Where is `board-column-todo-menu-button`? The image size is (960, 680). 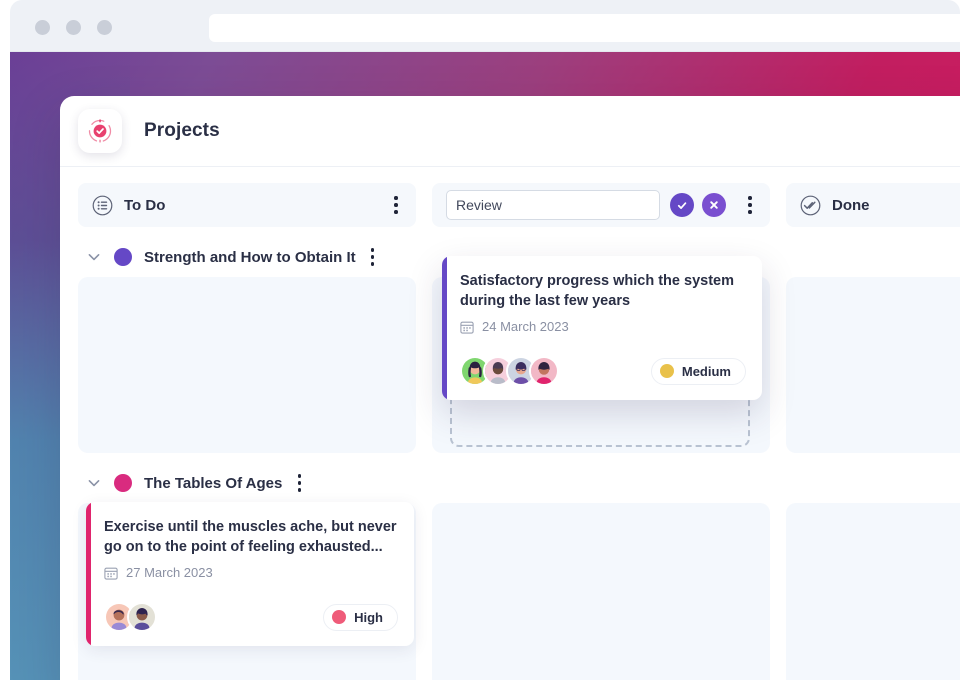 board-column-todo-menu-button is located at coordinates (396, 205).